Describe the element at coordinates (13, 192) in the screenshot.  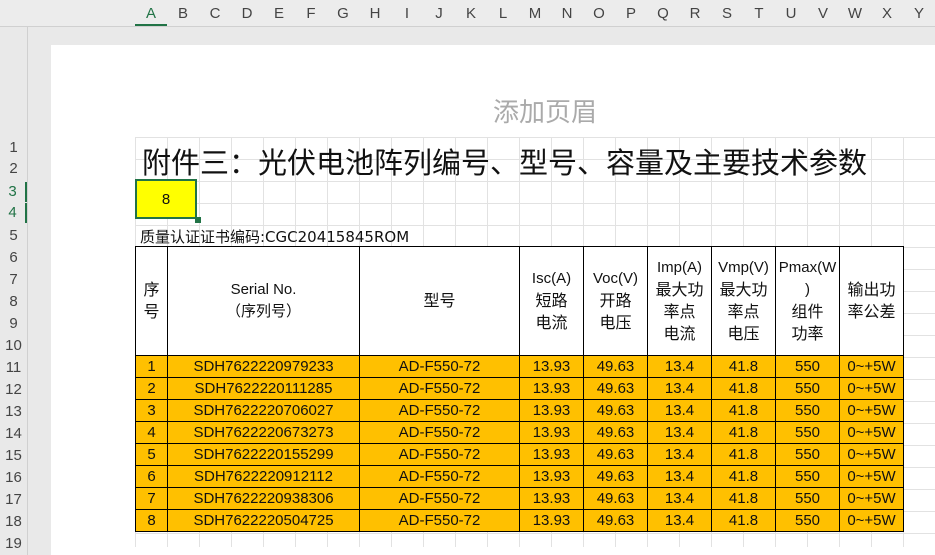
I see `row-header-3: 3` at that location.